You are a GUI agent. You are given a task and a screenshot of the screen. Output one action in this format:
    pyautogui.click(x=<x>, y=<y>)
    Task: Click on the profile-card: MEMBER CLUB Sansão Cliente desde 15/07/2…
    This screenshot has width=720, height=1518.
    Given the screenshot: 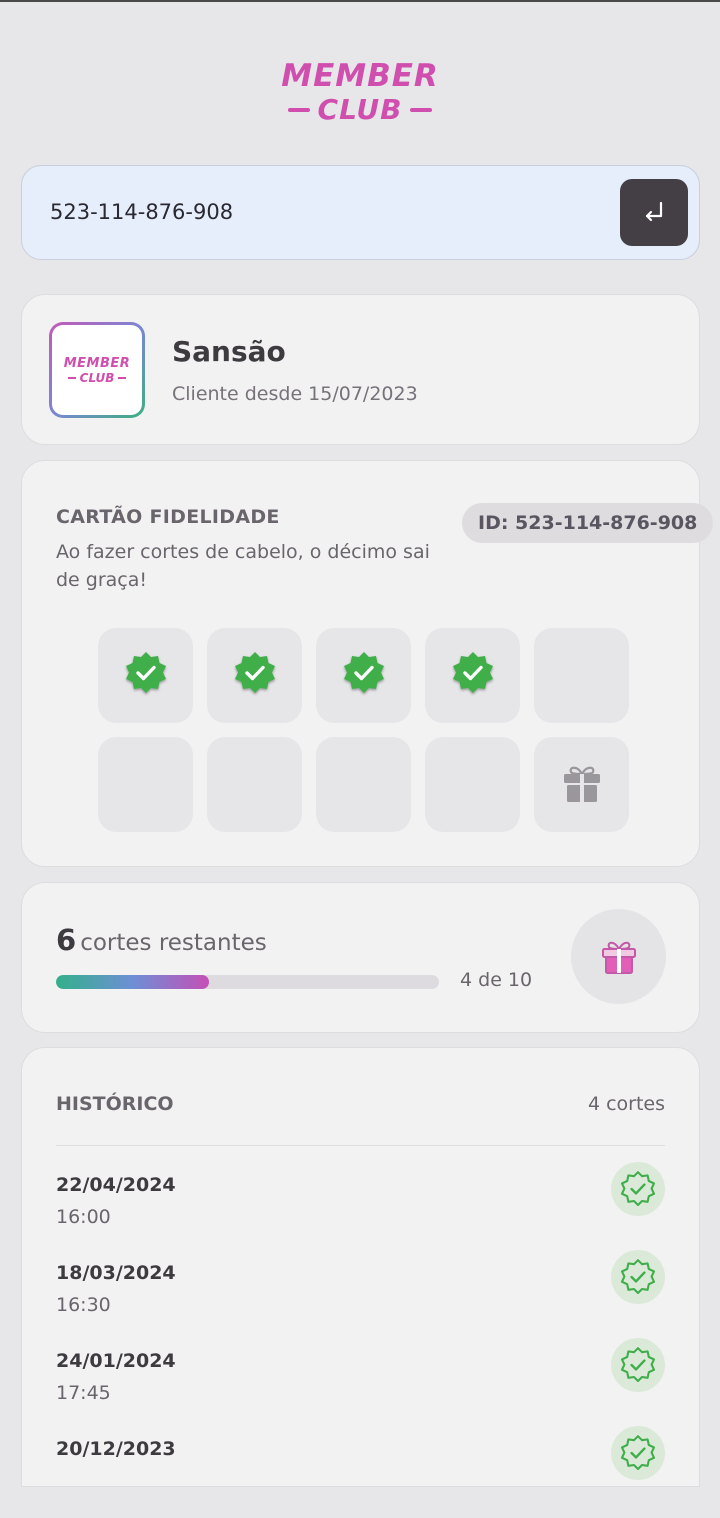 What is the action you would take?
    pyautogui.click(x=360, y=369)
    